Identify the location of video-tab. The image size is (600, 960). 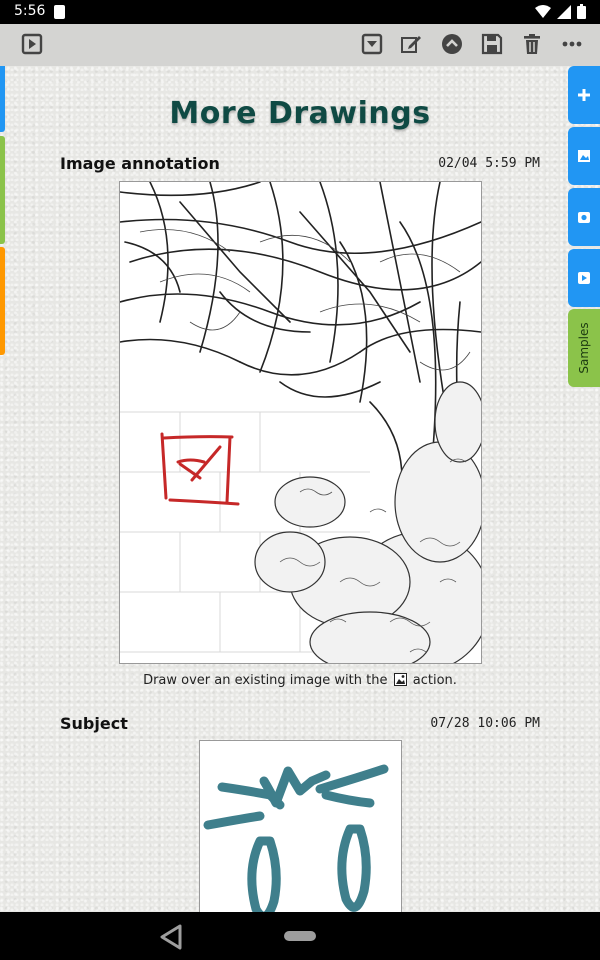
(584, 278).